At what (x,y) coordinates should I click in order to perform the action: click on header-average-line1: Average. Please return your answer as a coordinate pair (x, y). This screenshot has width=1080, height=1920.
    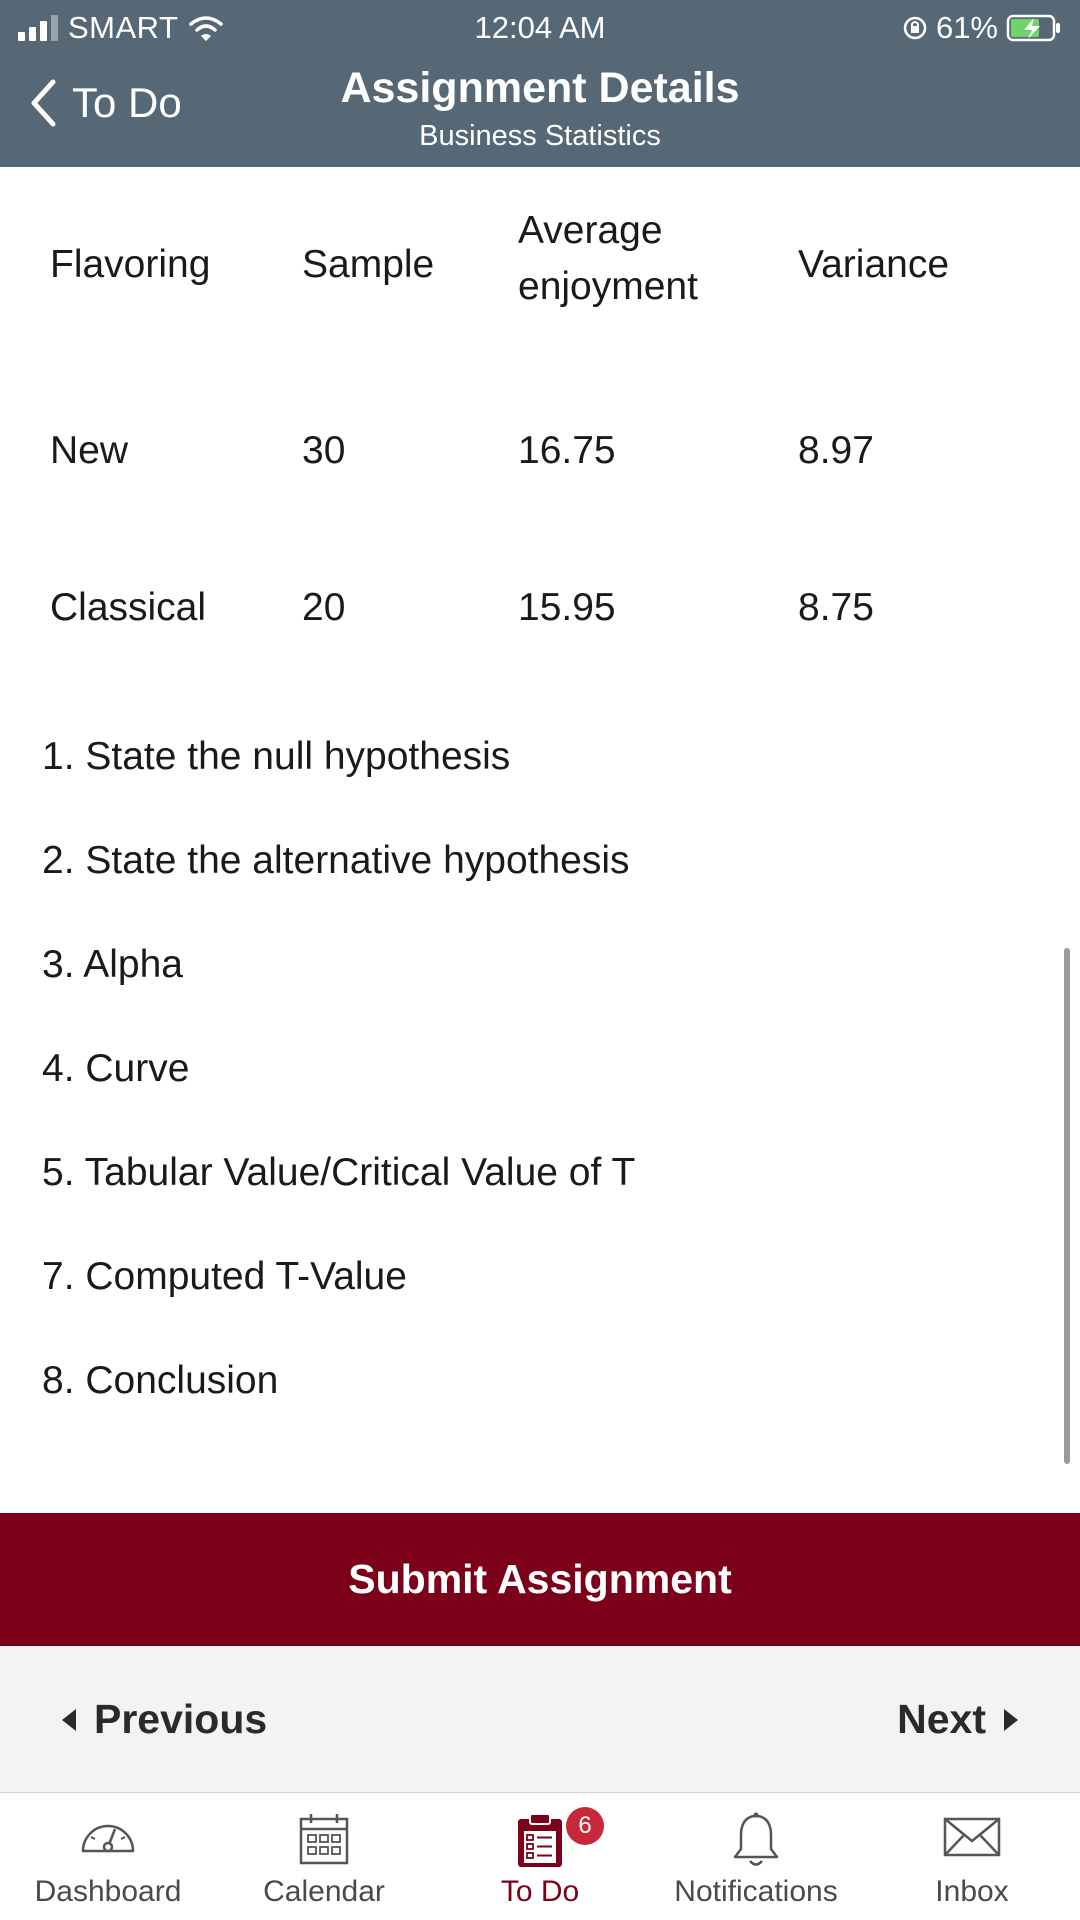
    Looking at the image, I should click on (590, 230).